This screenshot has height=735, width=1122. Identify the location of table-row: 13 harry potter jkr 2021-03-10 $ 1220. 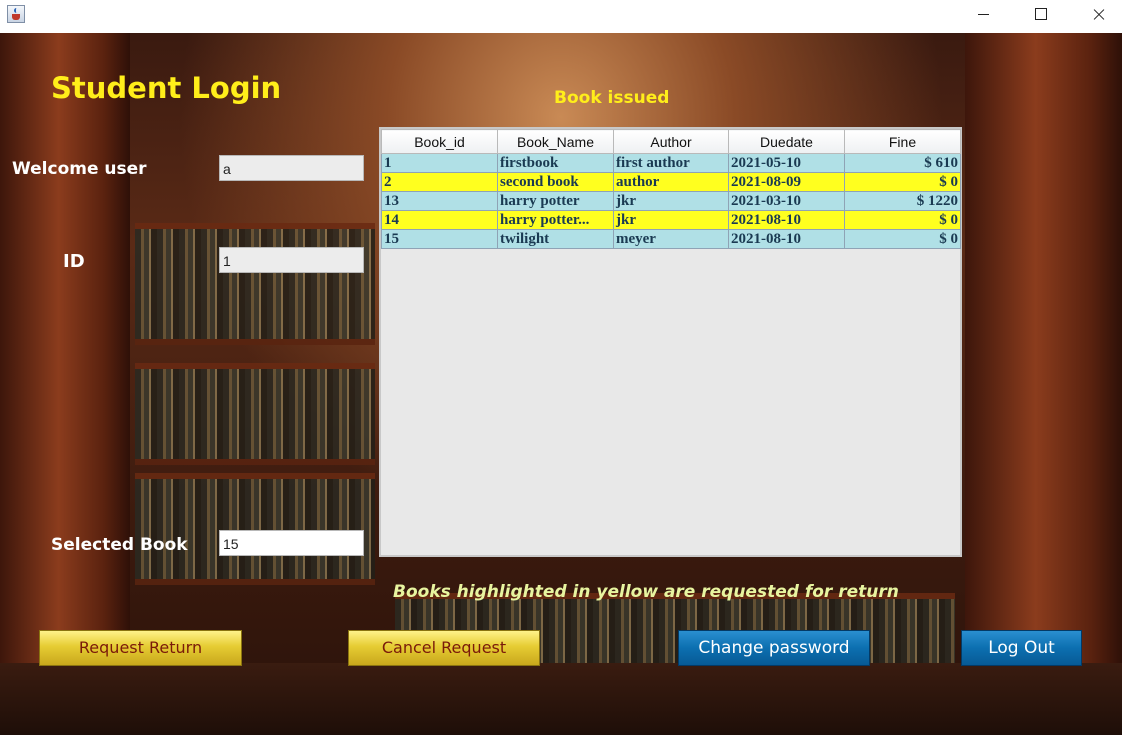
(671, 201).